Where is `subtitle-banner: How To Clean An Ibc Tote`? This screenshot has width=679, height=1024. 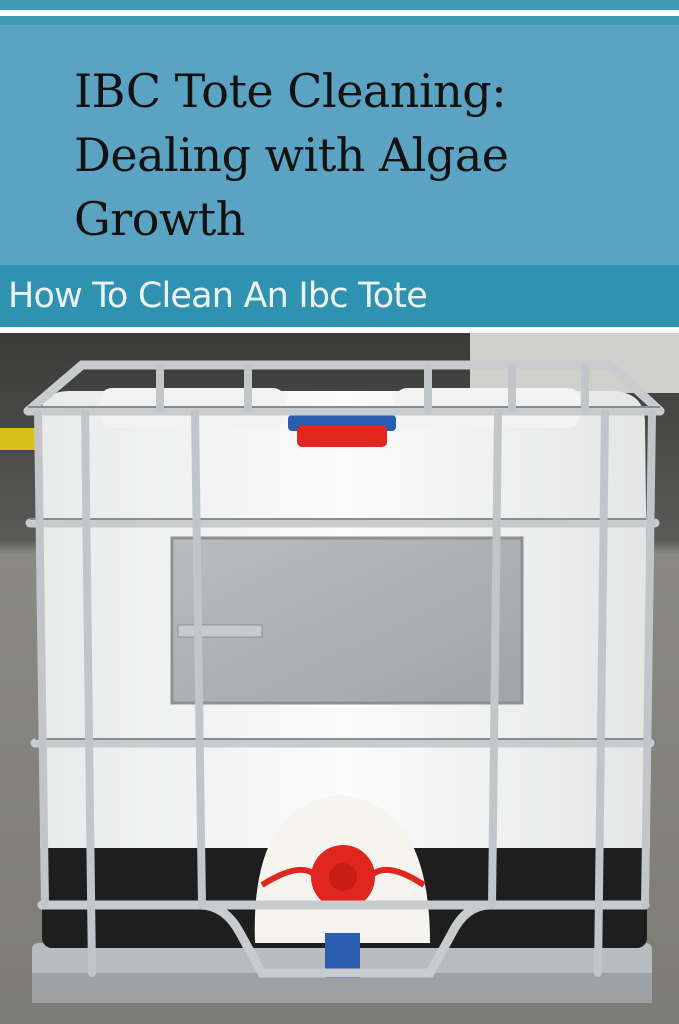
subtitle-banner: How To Clean An Ibc Tote is located at coordinates (339, 296).